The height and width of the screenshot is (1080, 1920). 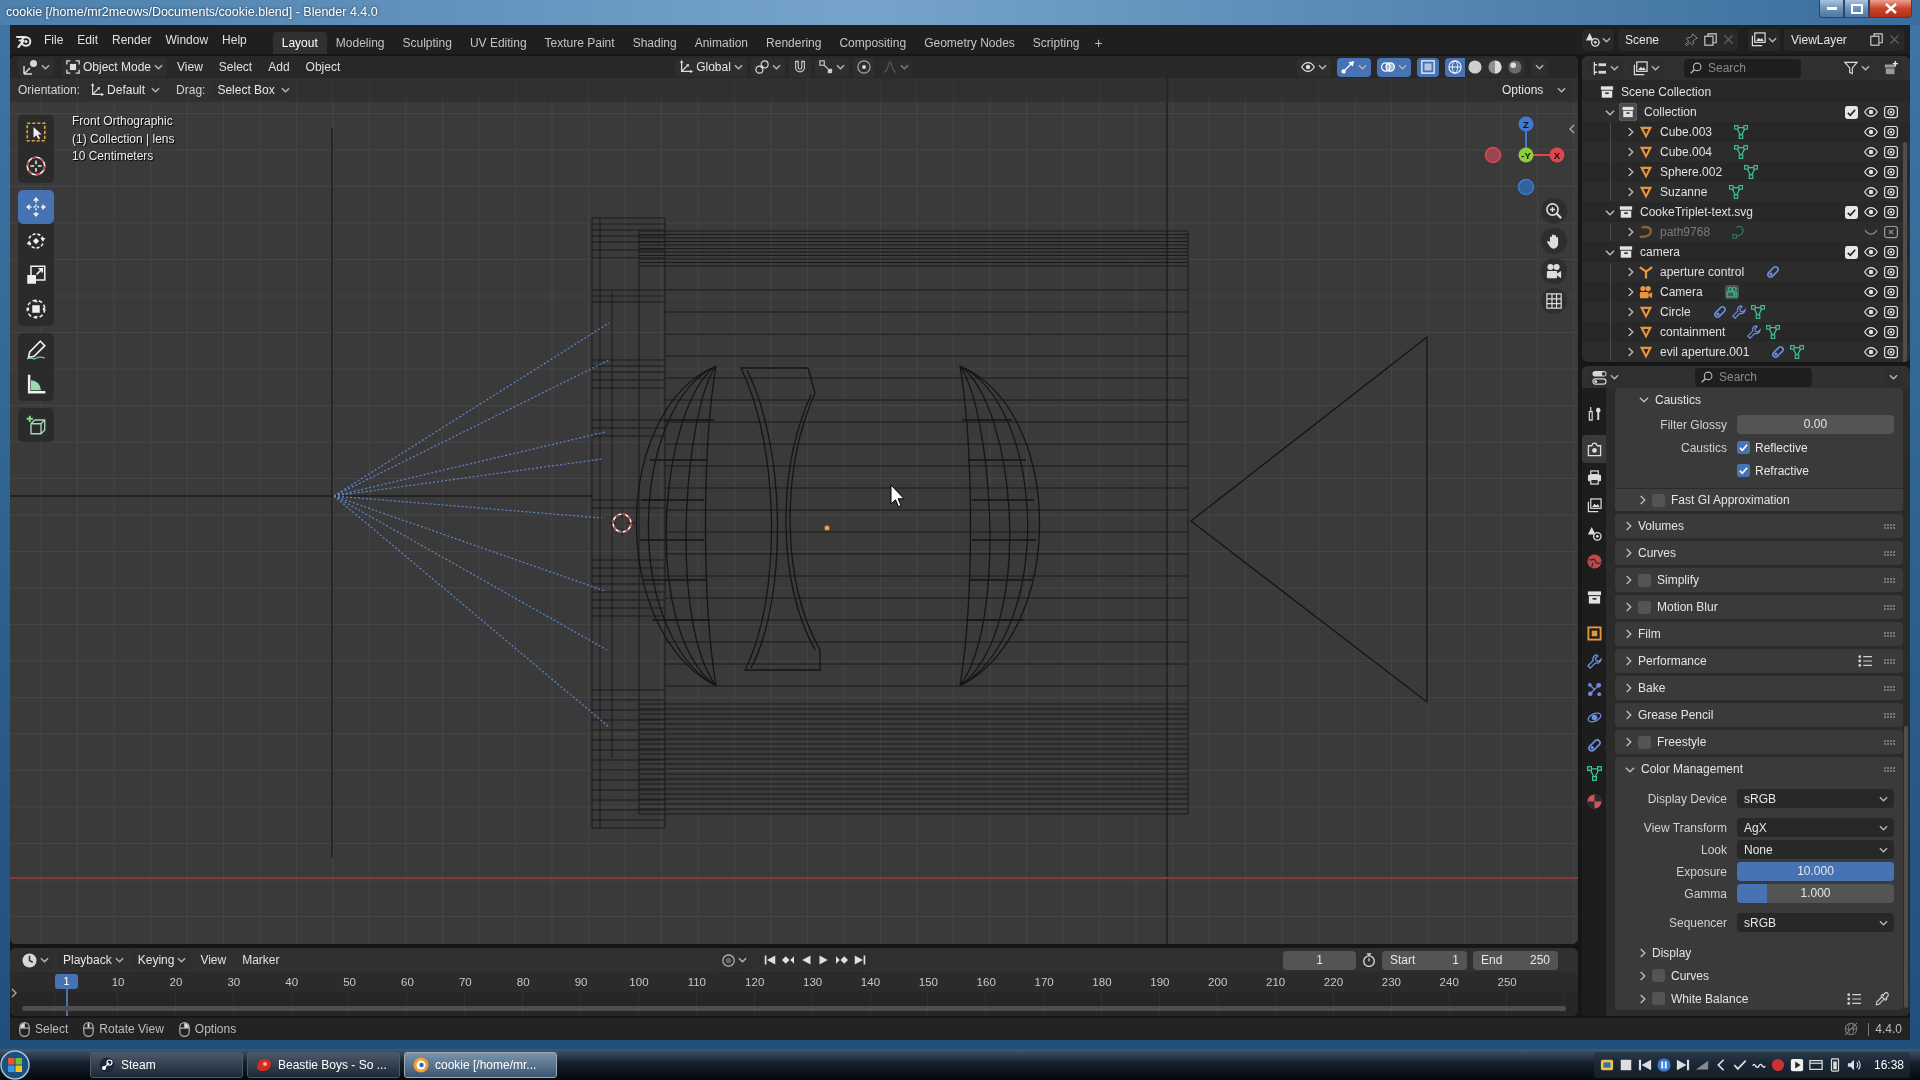 What do you see at coordinates (831, 67) in the screenshot?
I see `snap-target-dropdown` at bounding box center [831, 67].